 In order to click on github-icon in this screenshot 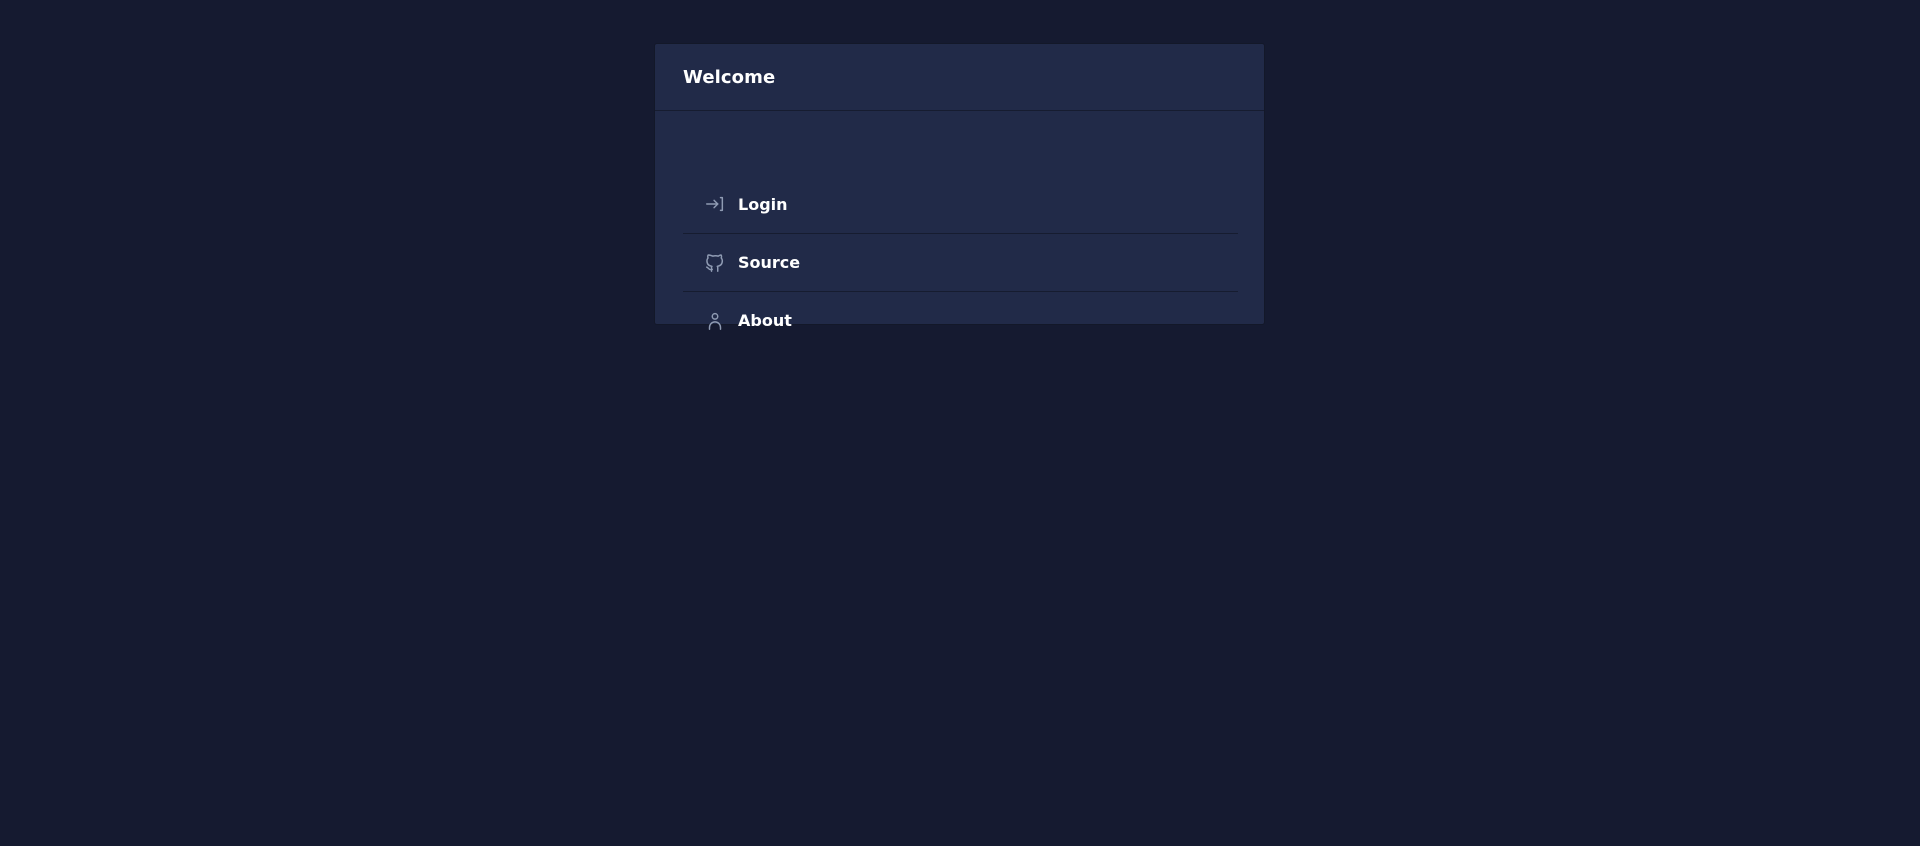, I will do `click(715, 263)`.